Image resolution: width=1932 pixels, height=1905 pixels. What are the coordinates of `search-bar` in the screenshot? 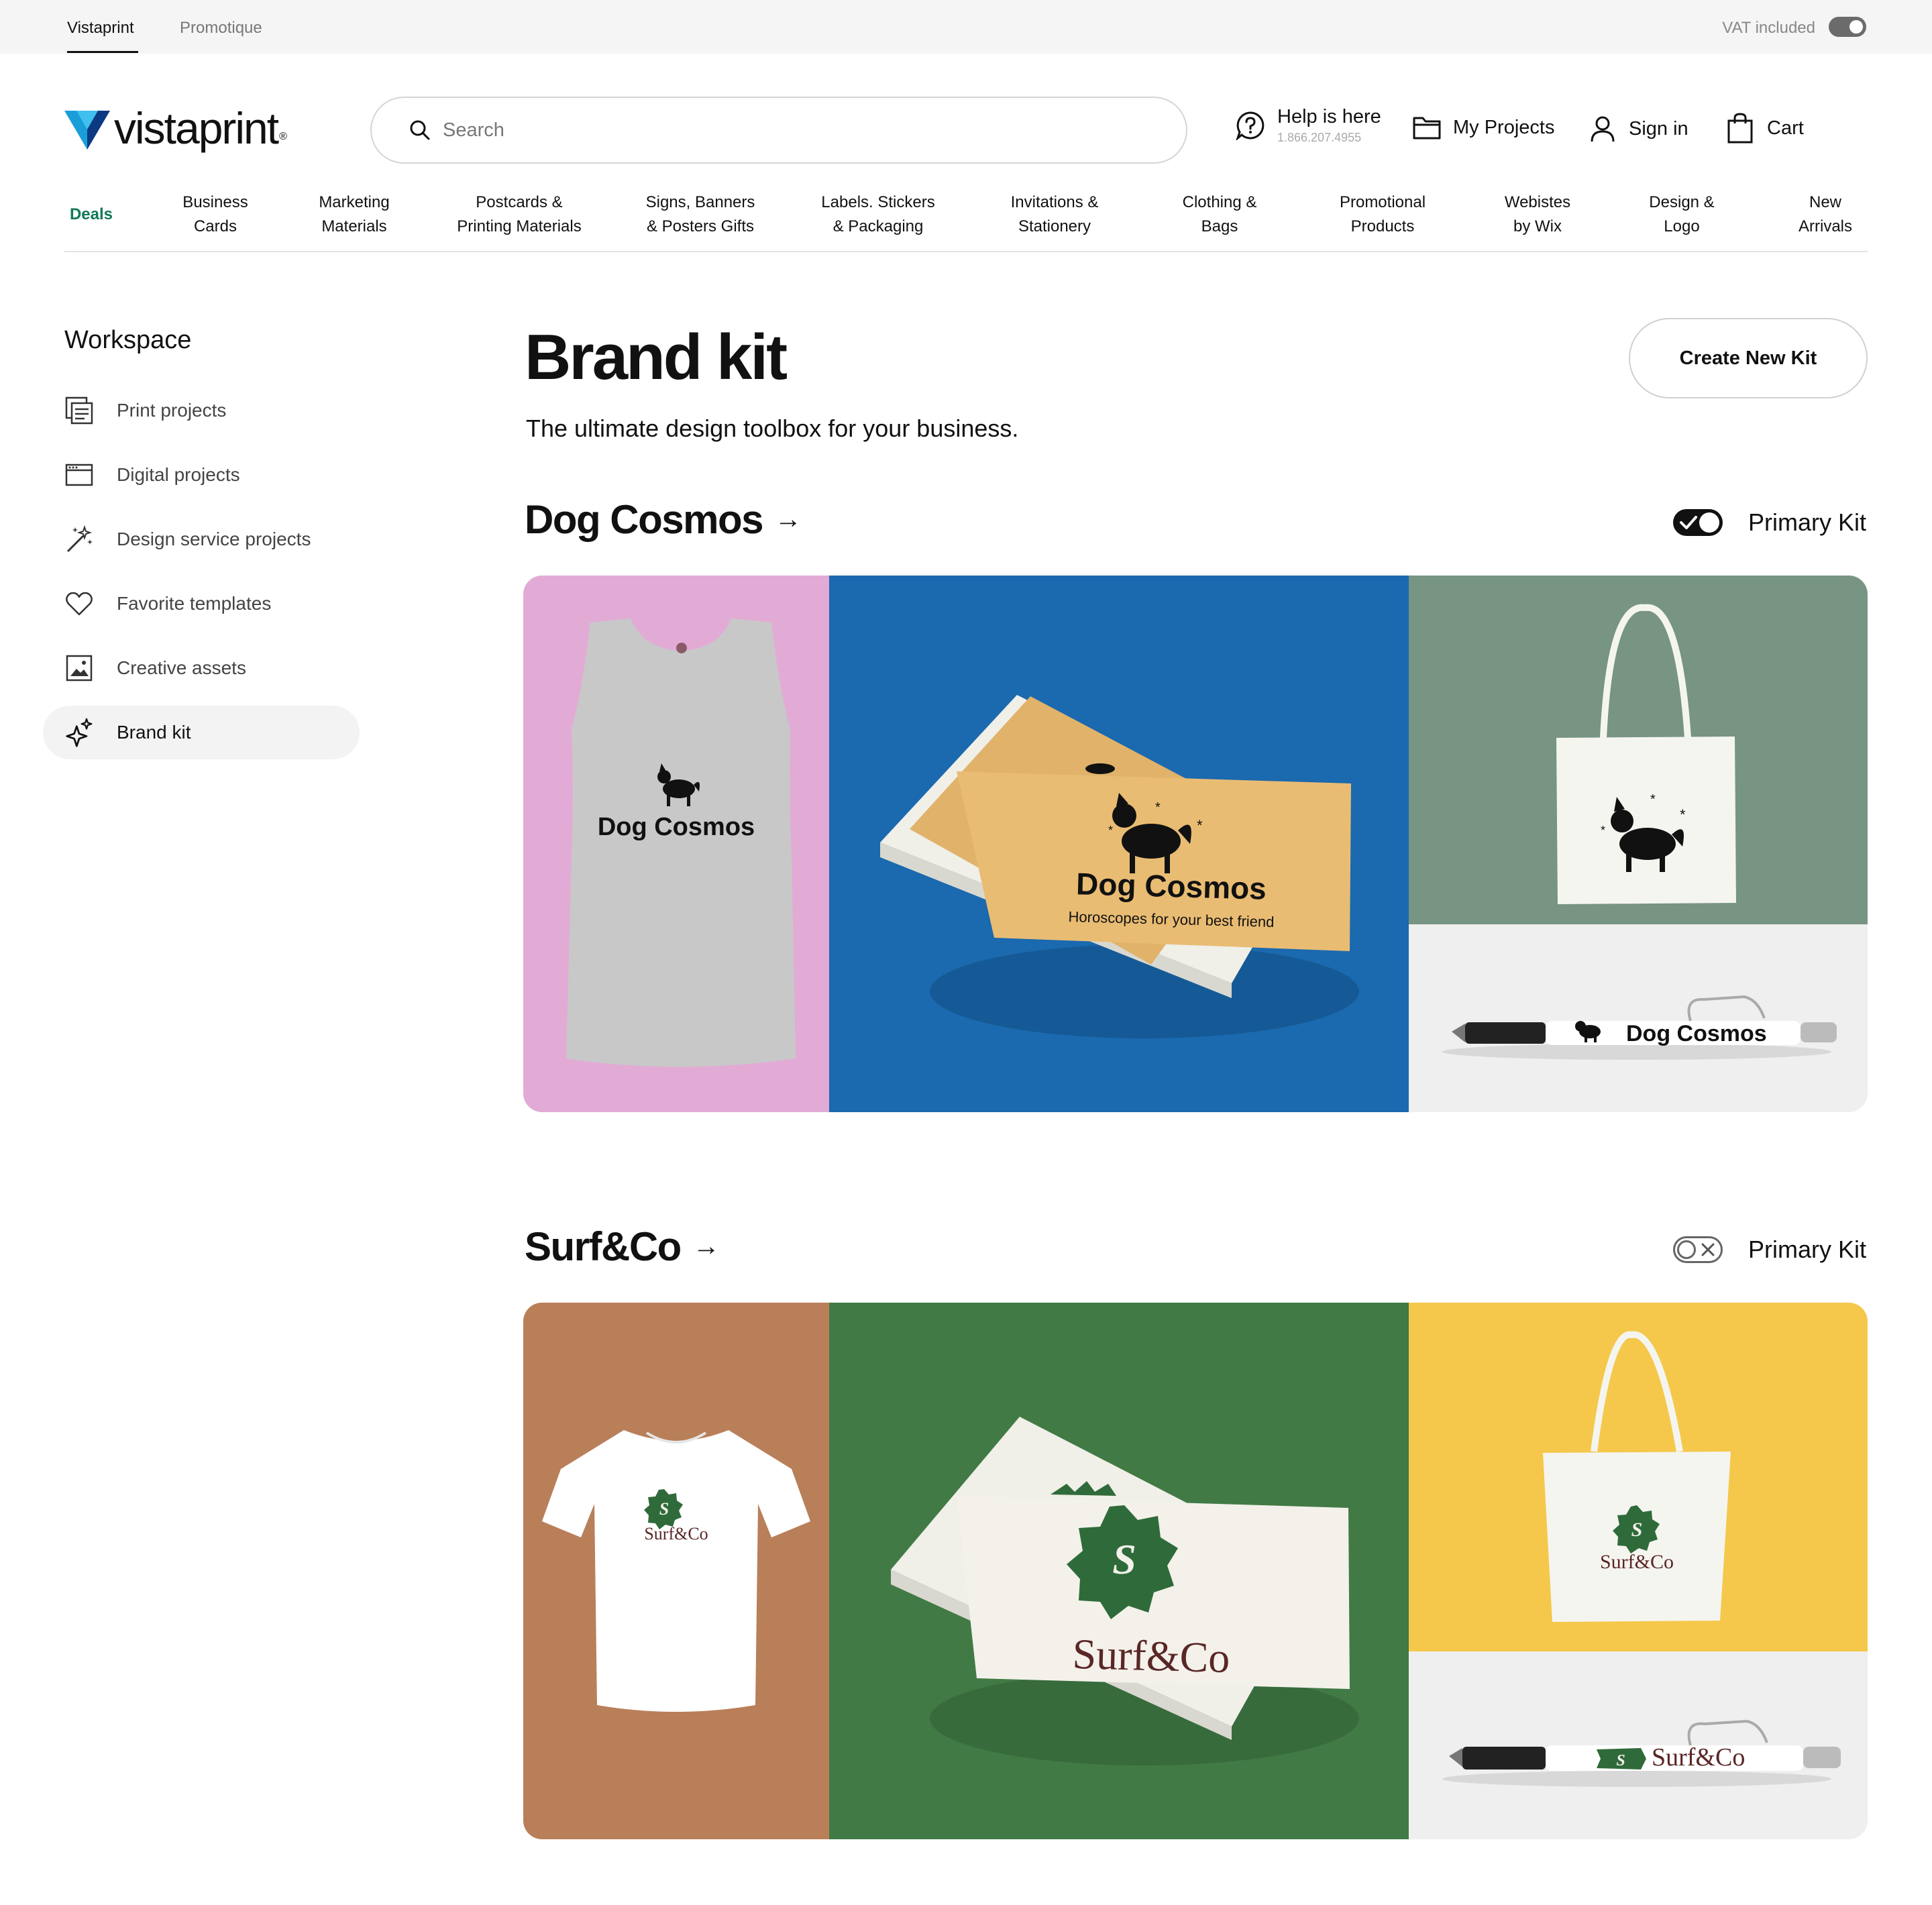 It's located at (778, 131).